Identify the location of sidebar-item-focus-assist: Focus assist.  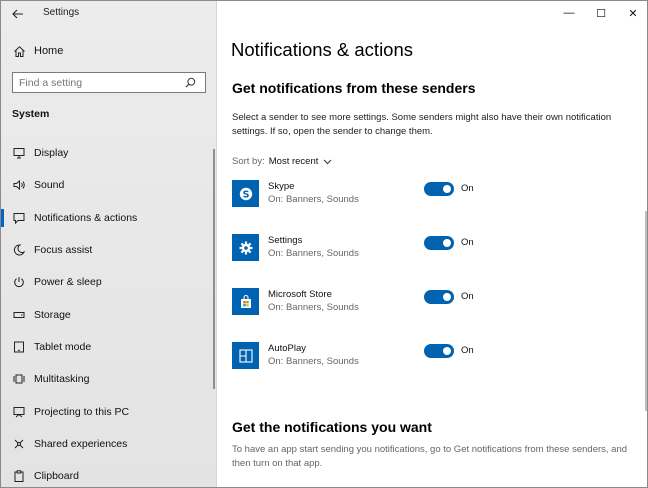
(109, 250).